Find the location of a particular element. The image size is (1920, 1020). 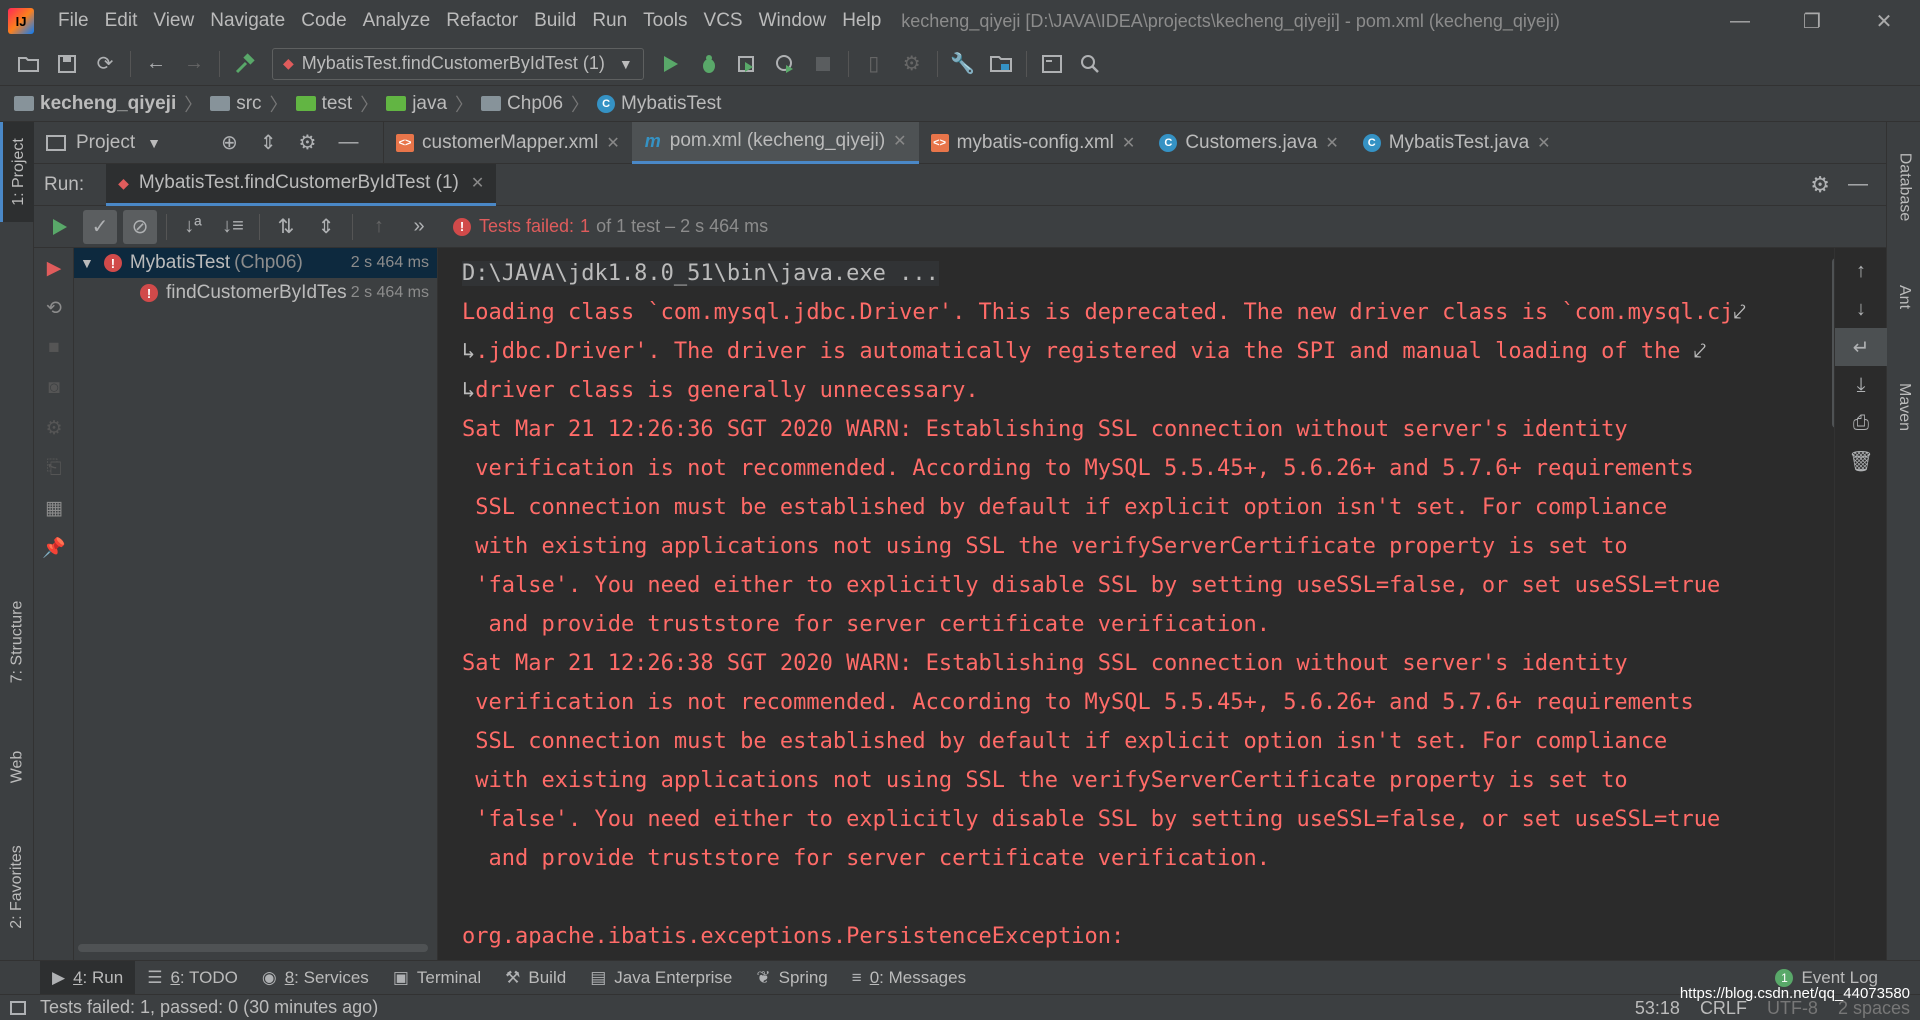

build-hammer-icon is located at coordinates (245, 64).